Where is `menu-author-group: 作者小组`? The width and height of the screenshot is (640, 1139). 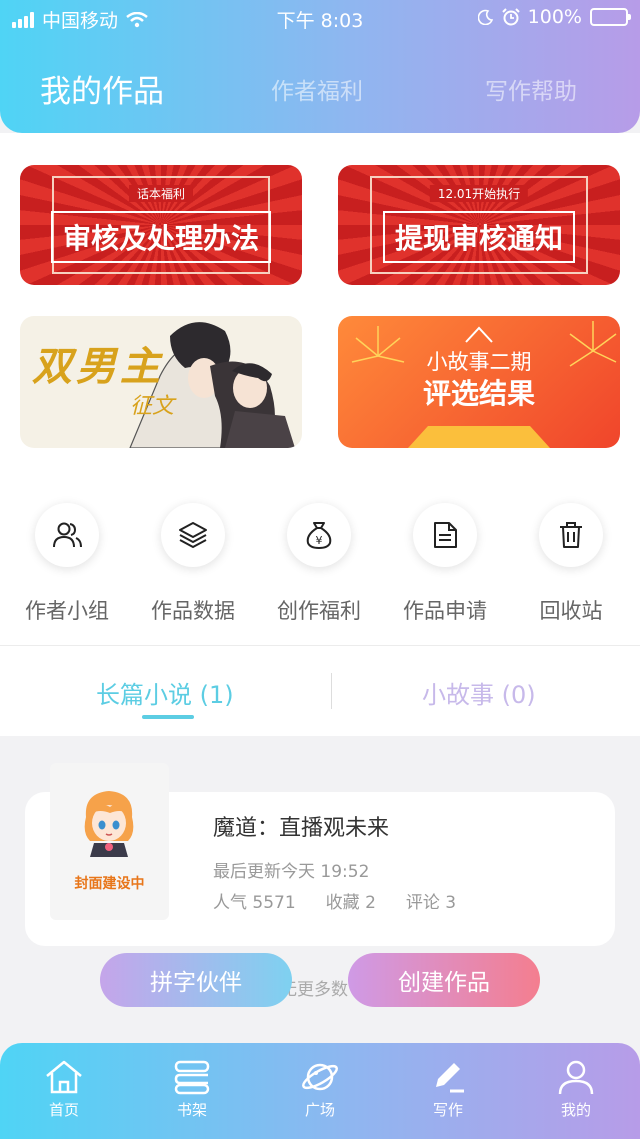 menu-author-group: 作者小组 is located at coordinates (67, 564).